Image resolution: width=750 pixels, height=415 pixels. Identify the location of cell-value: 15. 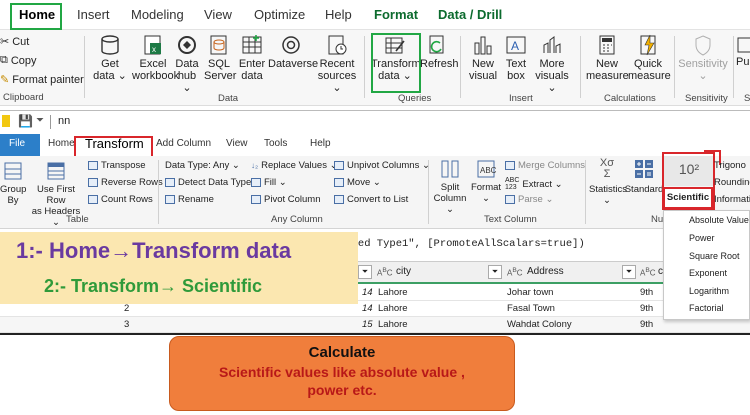
(367, 324).